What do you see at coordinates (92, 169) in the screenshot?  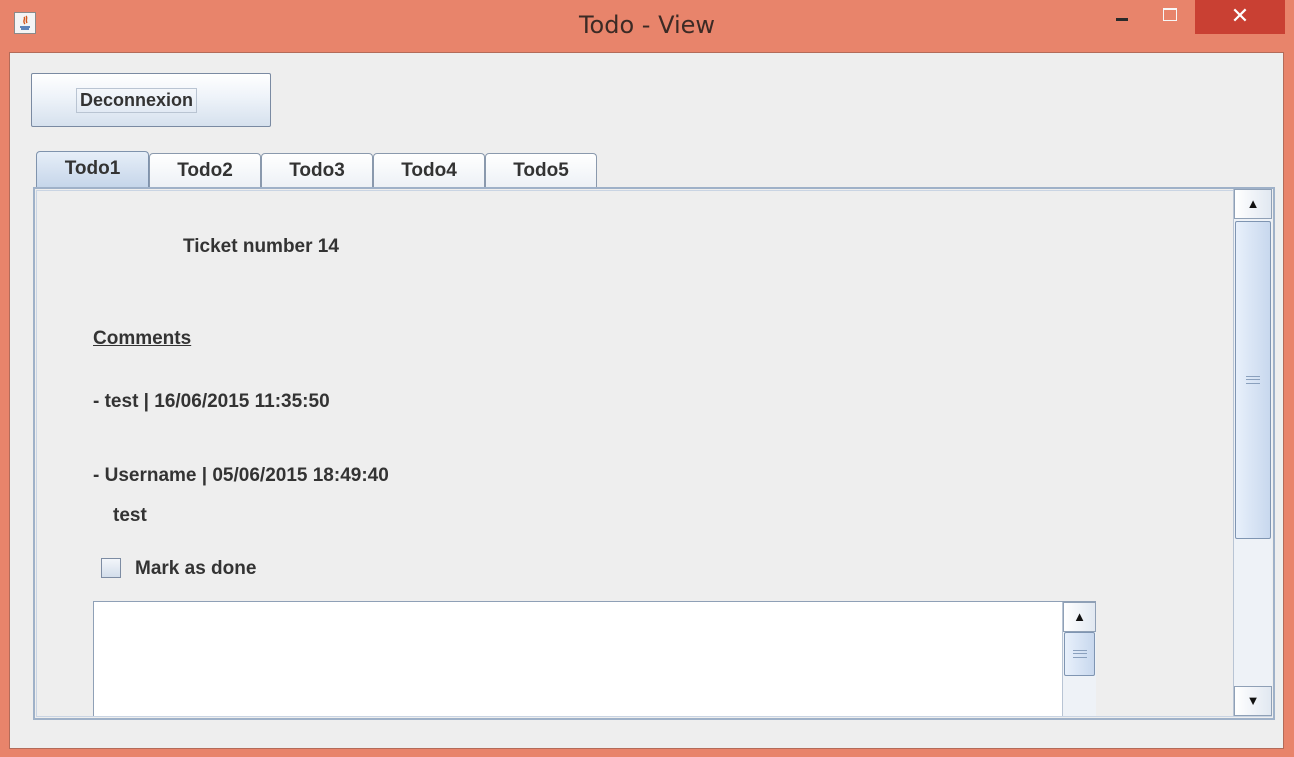 I see `tab-todo1: Todo1` at bounding box center [92, 169].